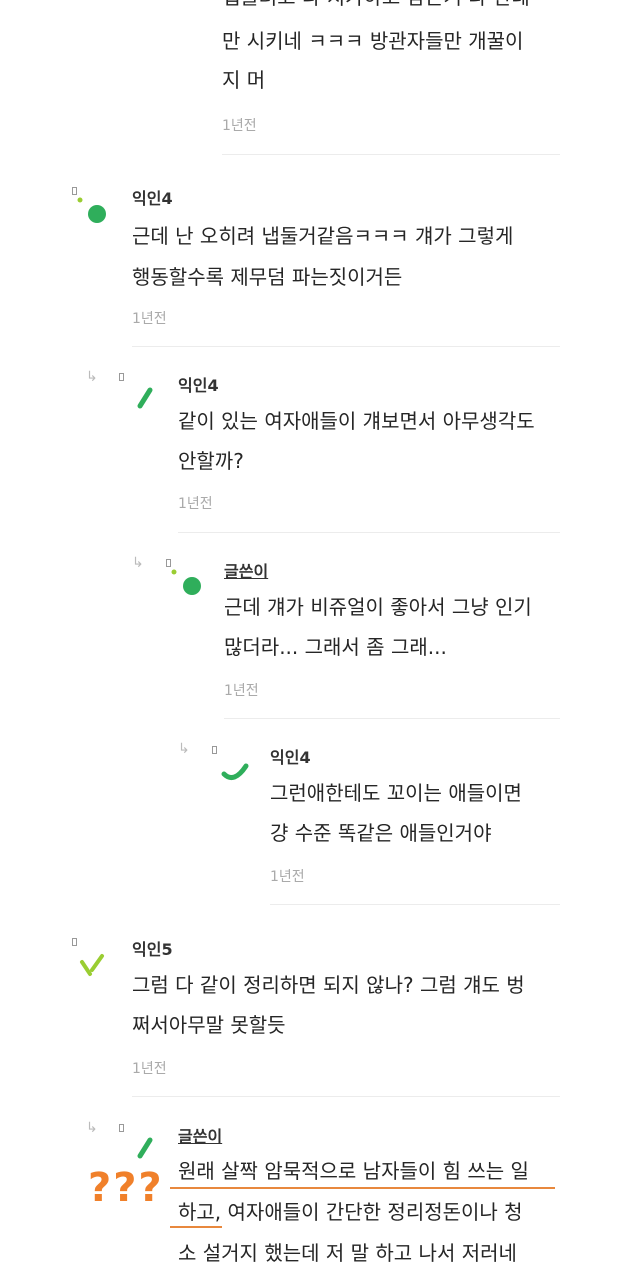 The width and height of the screenshot is (640, 1280). Describe the element at coordinates (396, 793) in the screenshot. I see `comment-text-line: 그런애한테도 꼬이는 애들이면` at that location.